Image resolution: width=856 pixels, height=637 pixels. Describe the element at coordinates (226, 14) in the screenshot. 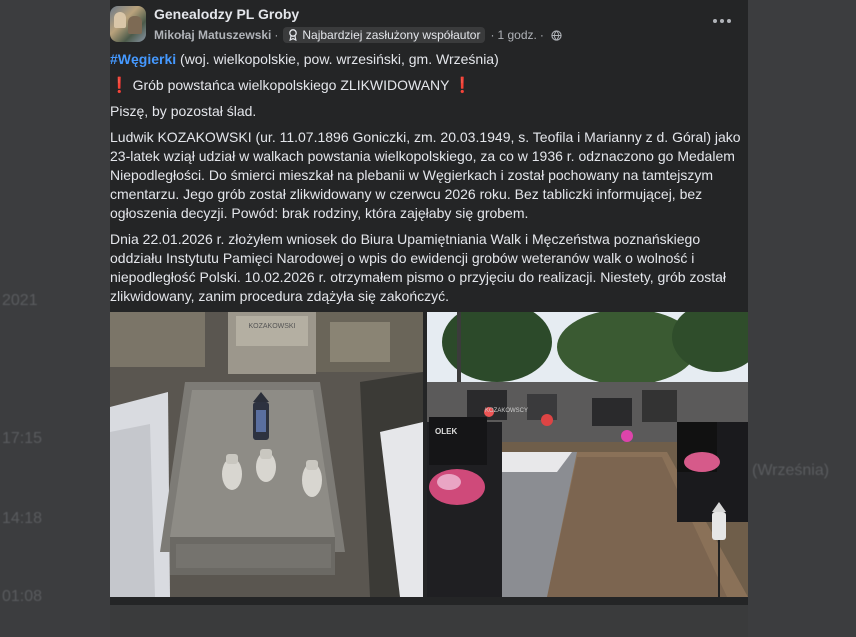

I see `group-name-link: Genealodzy PL Groby` at that location.